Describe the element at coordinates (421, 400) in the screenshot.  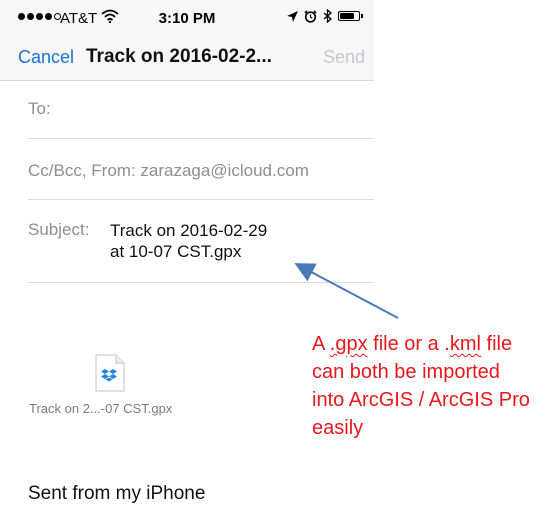
I see `annotation-line-3: into ArcGIS / ArcGIS Pro` at that location.